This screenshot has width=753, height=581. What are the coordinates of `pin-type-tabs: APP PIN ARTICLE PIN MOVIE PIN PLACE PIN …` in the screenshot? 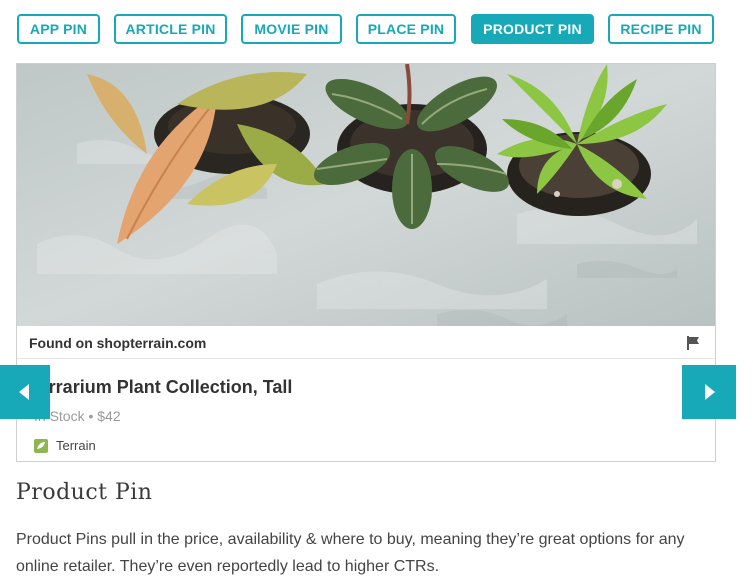 It's located at (376, 30).